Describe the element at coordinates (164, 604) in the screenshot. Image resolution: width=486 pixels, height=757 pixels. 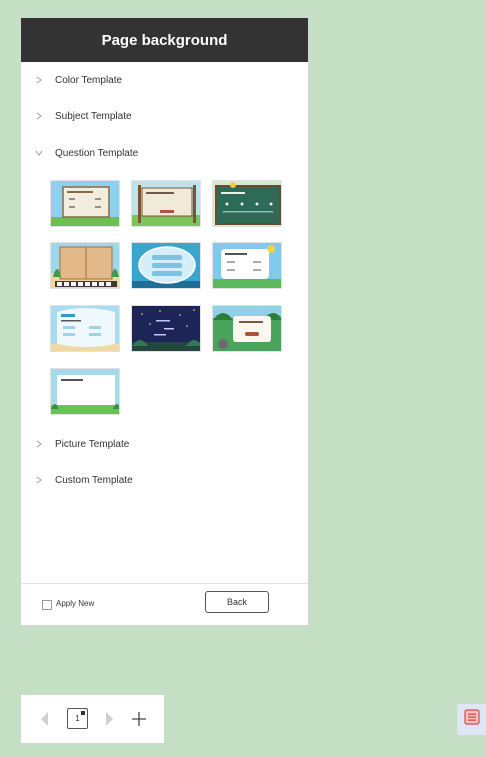
I see `panel-footer: Apply New Back` at that location.